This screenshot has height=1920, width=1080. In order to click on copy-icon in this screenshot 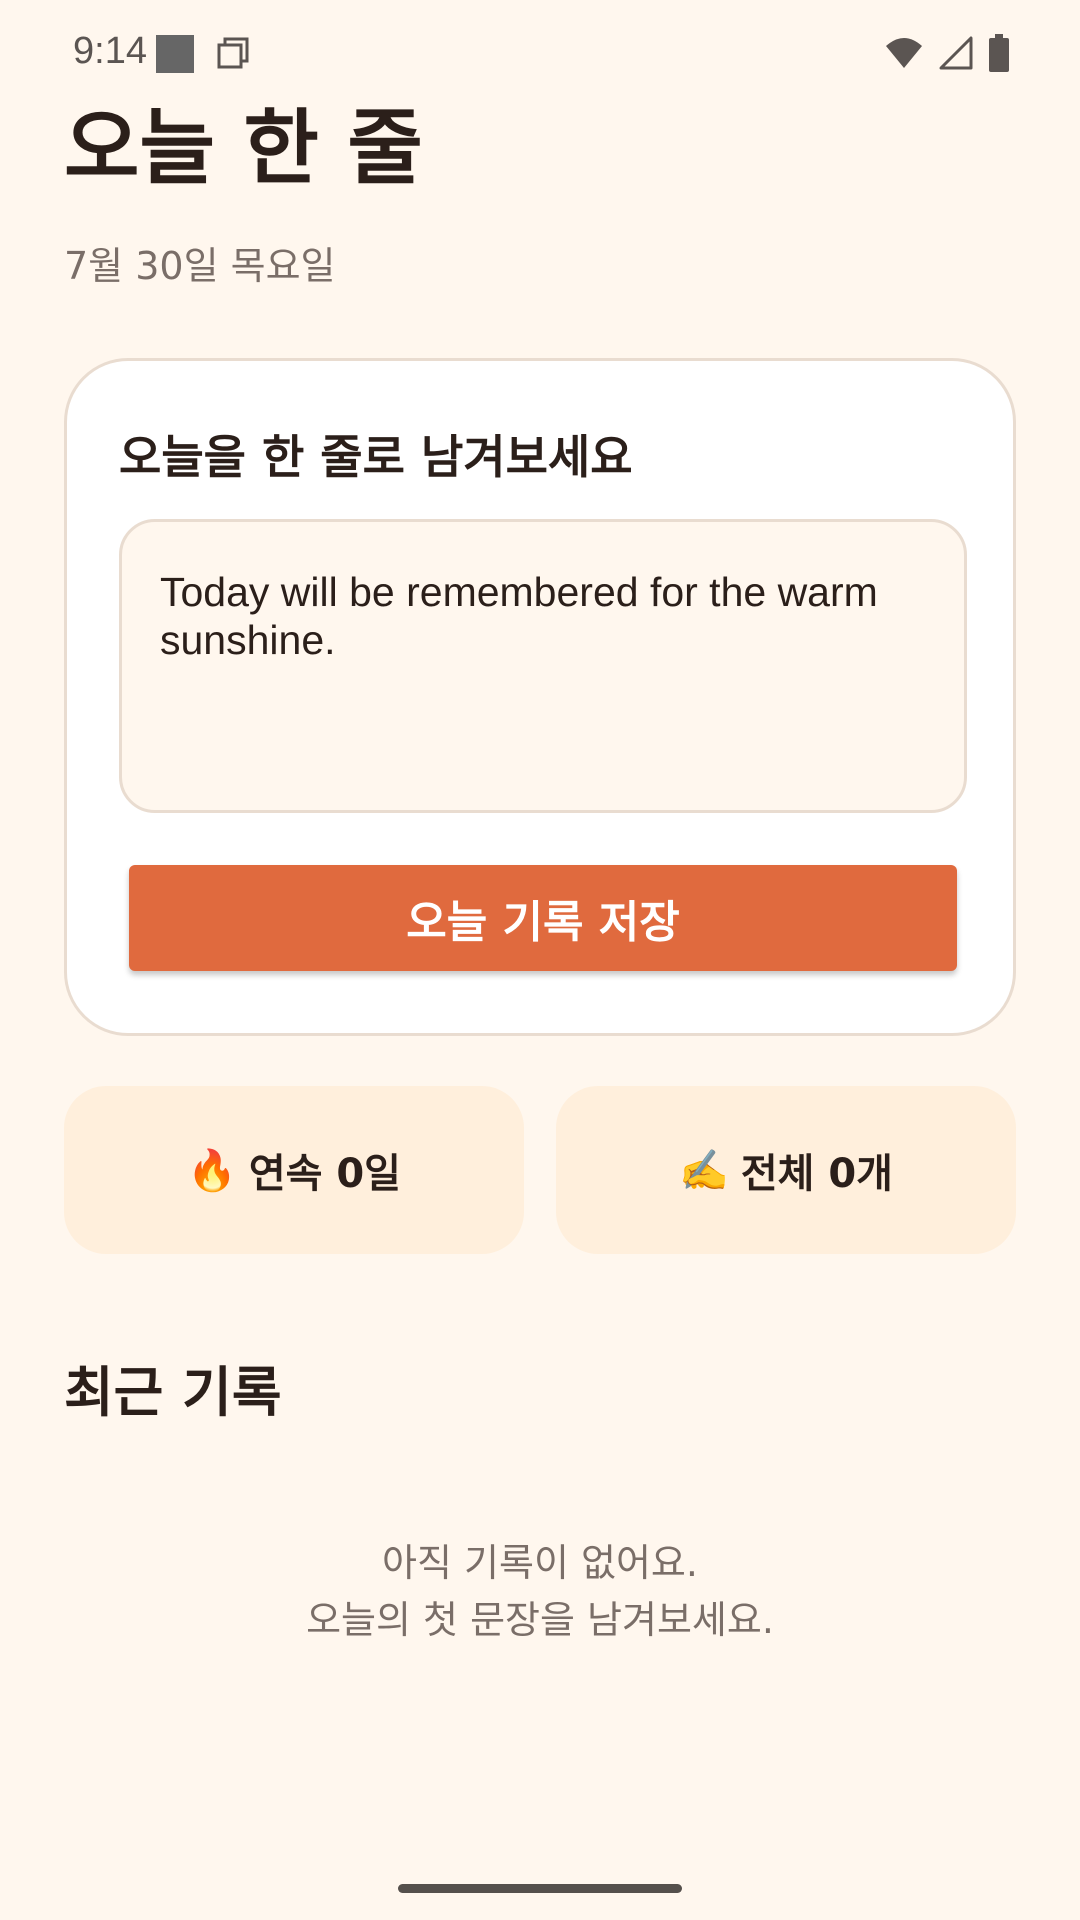, I will do `click(233, 53)`.